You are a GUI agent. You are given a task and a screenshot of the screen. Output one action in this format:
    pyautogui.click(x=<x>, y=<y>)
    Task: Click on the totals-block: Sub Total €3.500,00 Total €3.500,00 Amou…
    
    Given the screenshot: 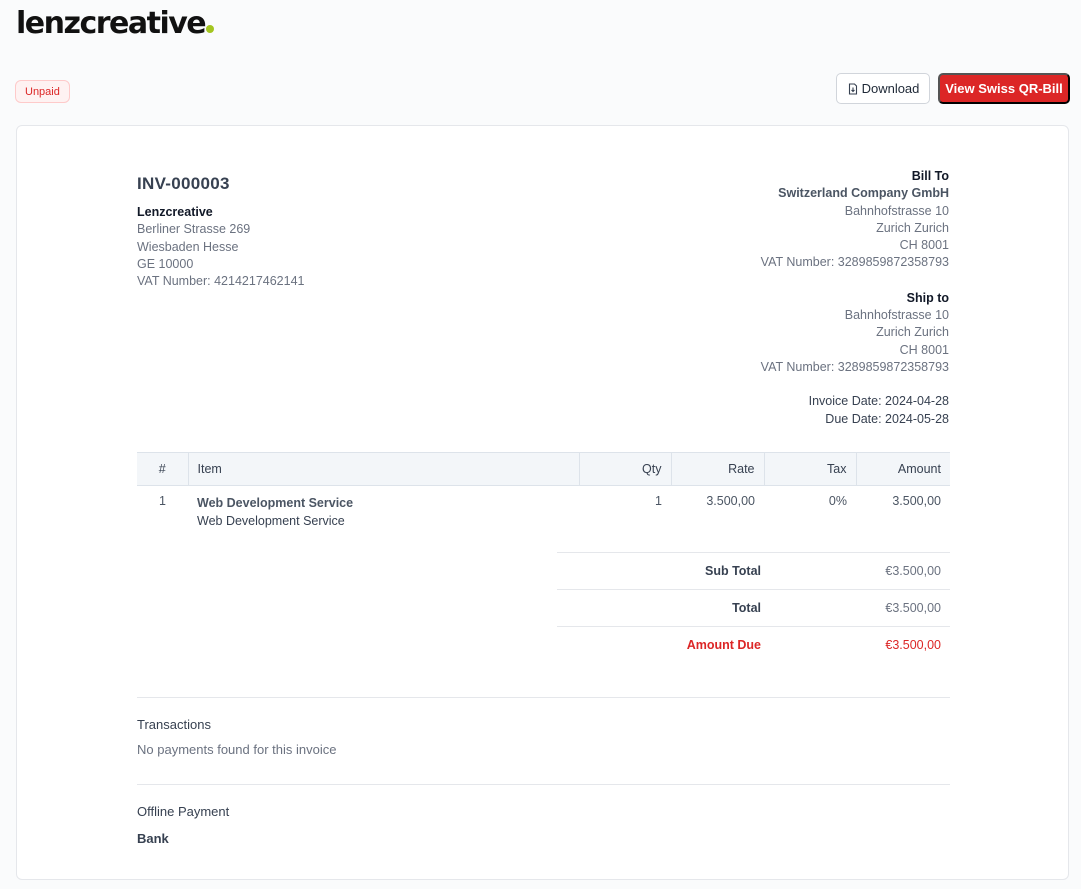 What is the action you would take?
    pyautogui.click(x=753, y=607)
    